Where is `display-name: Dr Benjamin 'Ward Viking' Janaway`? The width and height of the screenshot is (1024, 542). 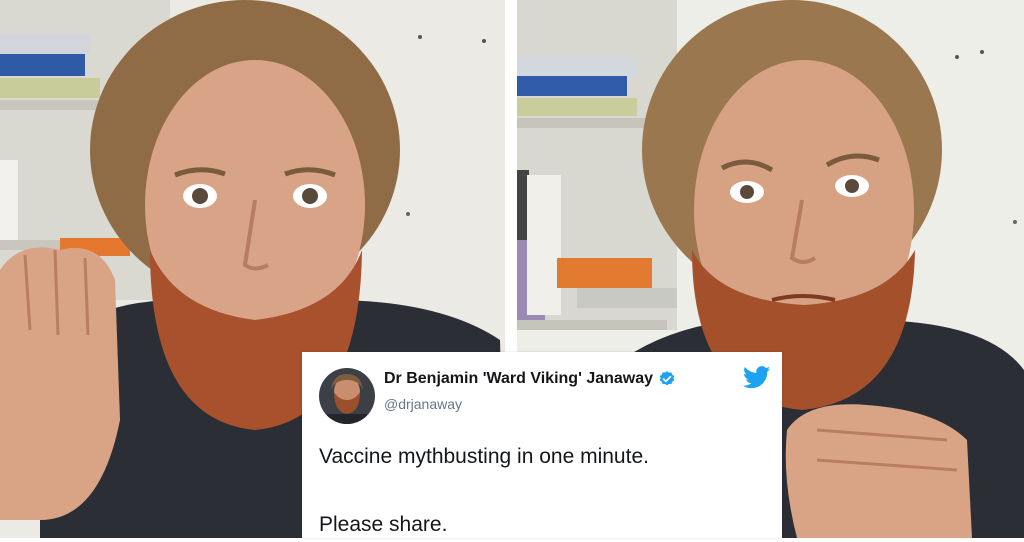 display-name: Dr Benjamin 'Ward Viking' Janaway is located at coordinates (518, 379).